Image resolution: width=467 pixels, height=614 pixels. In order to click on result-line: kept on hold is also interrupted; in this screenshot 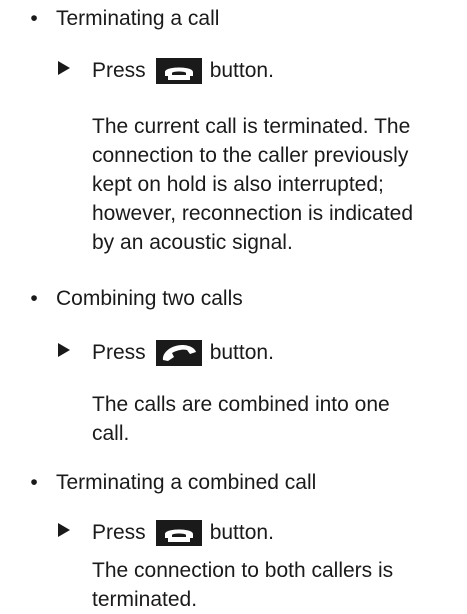, I will do `click(238, 184)`.